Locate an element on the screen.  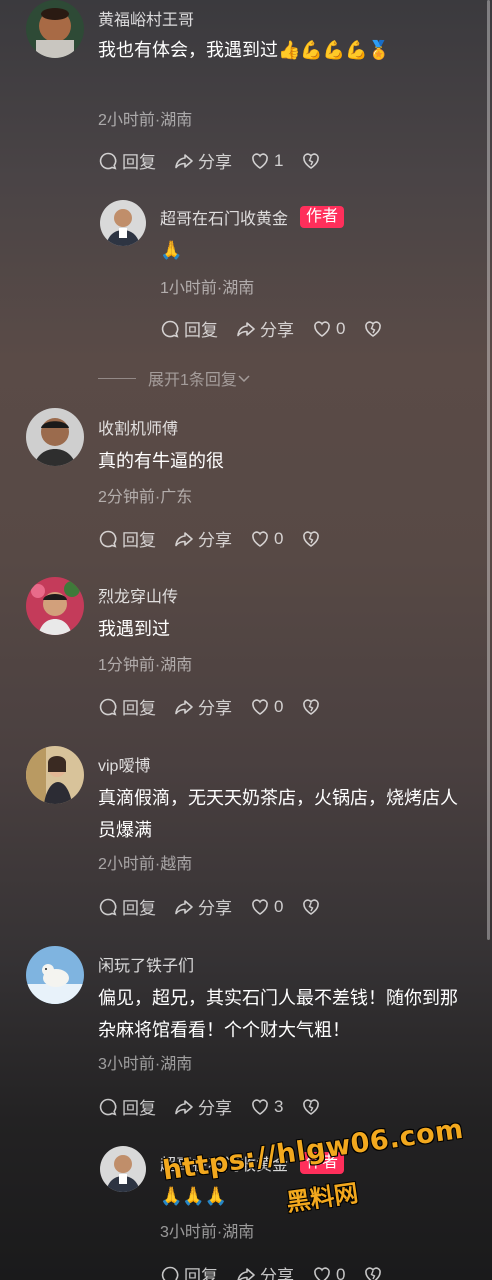
comment-text: 我遇到过 is located at coordinates (134, 629).